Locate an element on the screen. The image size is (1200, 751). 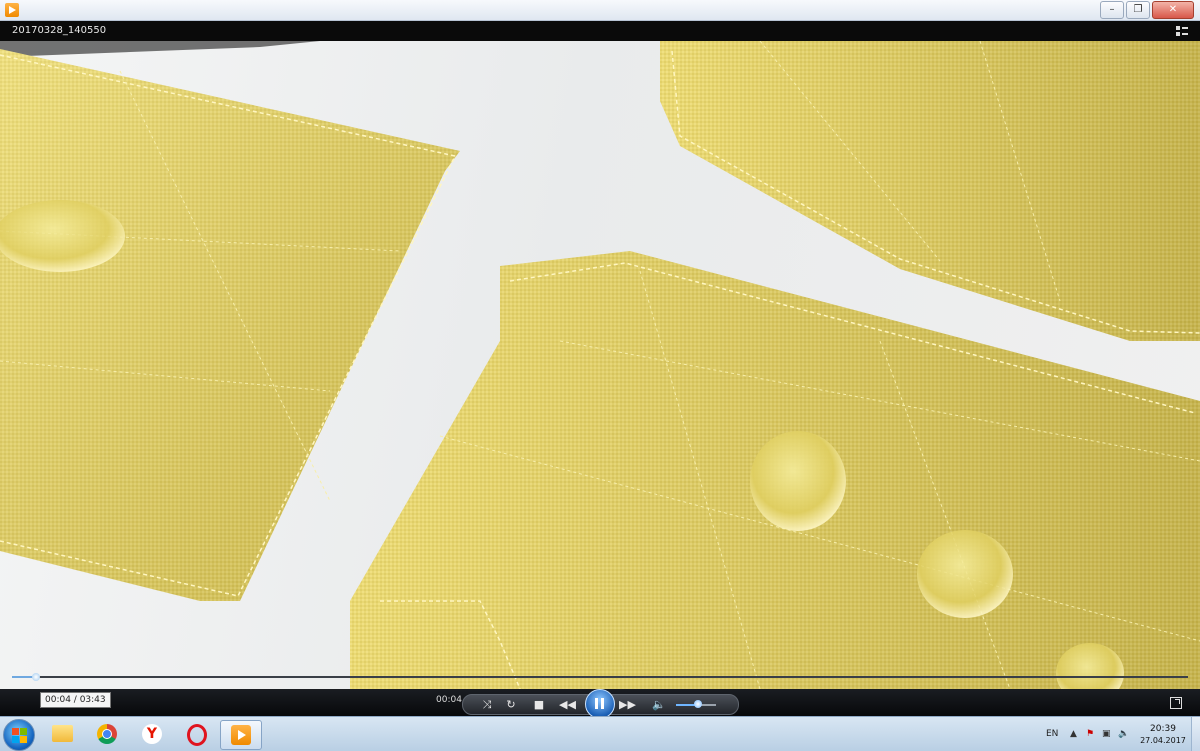
taskbar-chrome is located at coordinates (107, 734).